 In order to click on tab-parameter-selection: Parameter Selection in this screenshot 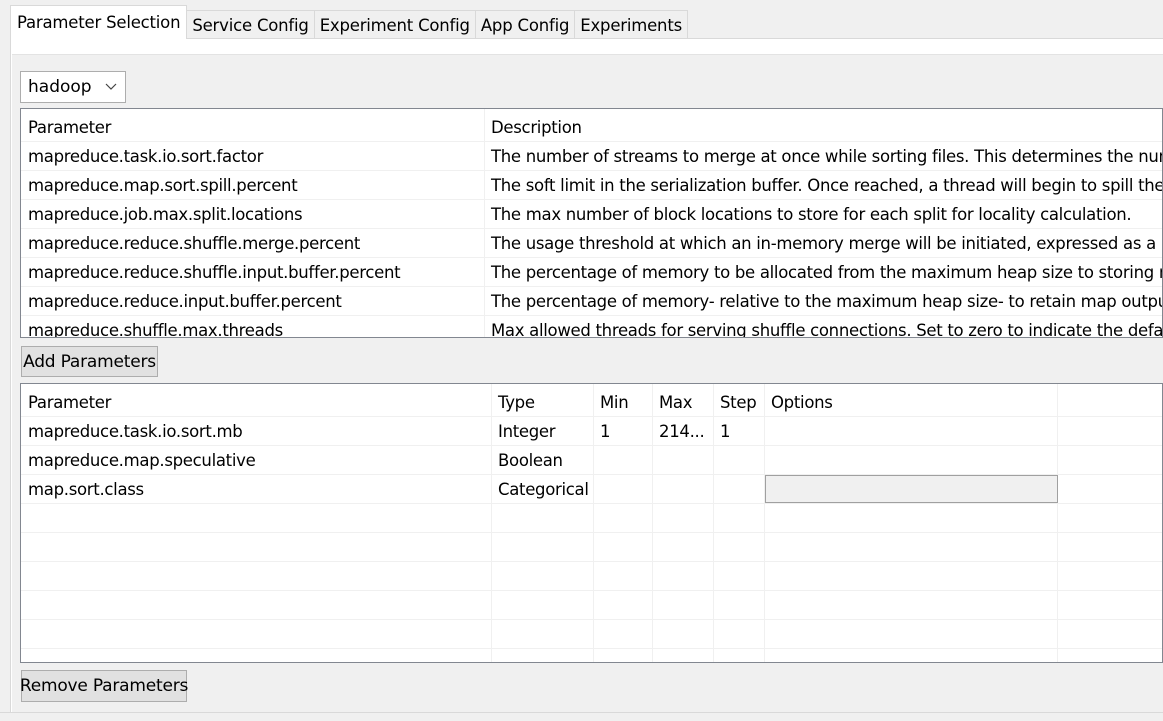, I will do `click(99, 22)`.